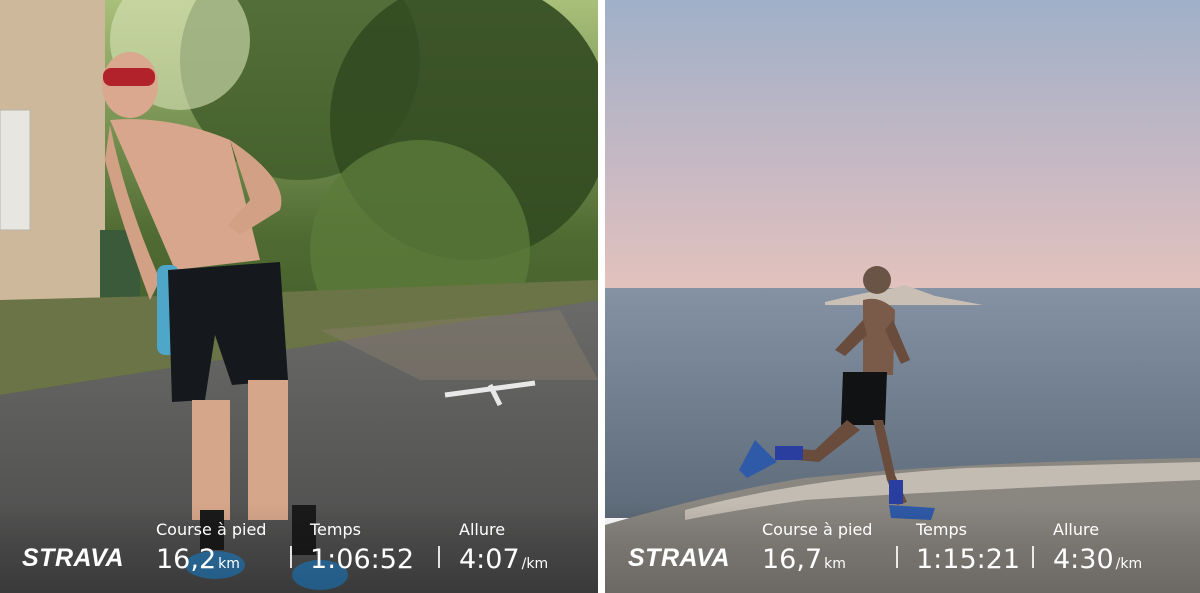 The image size is (1200, 593). What do you see at coordinates (792, 559) in the screenshot?
I see `distance-number: 16,7` at bounding box center [792, 559].